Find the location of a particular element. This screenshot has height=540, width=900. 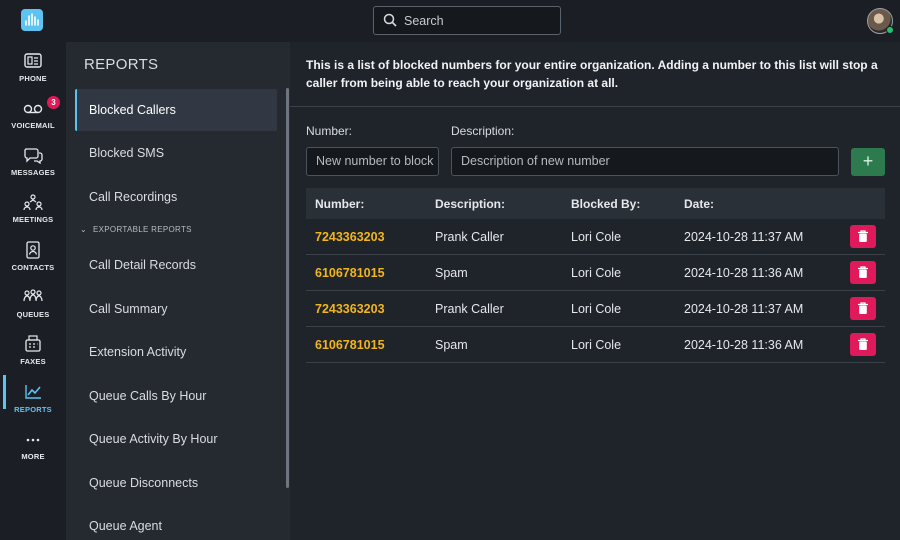

nav-contacts: CONTACTS is located at coordinates (33, 258).